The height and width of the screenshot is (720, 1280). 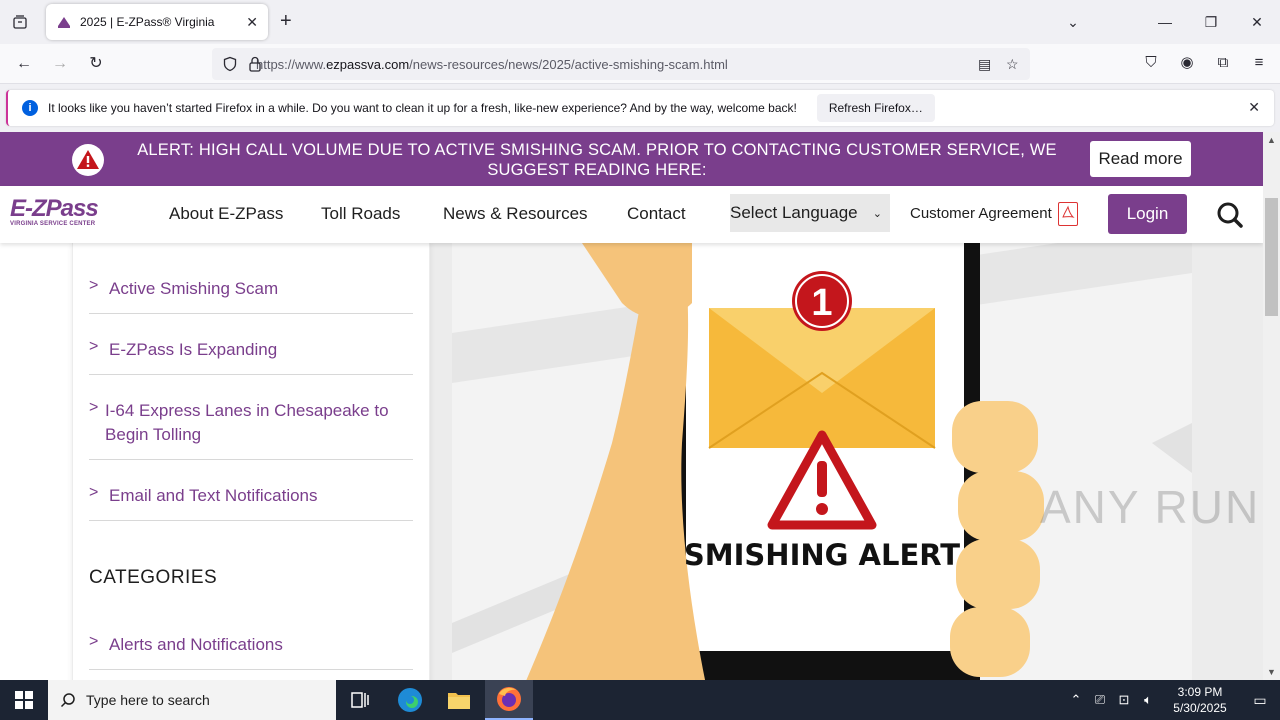 What do you see at coordinates (251, 295) in the screenshot?
I see `sidebar-item-active-smishing-scam: > Active Smishing Scam` at bounding box center [251, 295].